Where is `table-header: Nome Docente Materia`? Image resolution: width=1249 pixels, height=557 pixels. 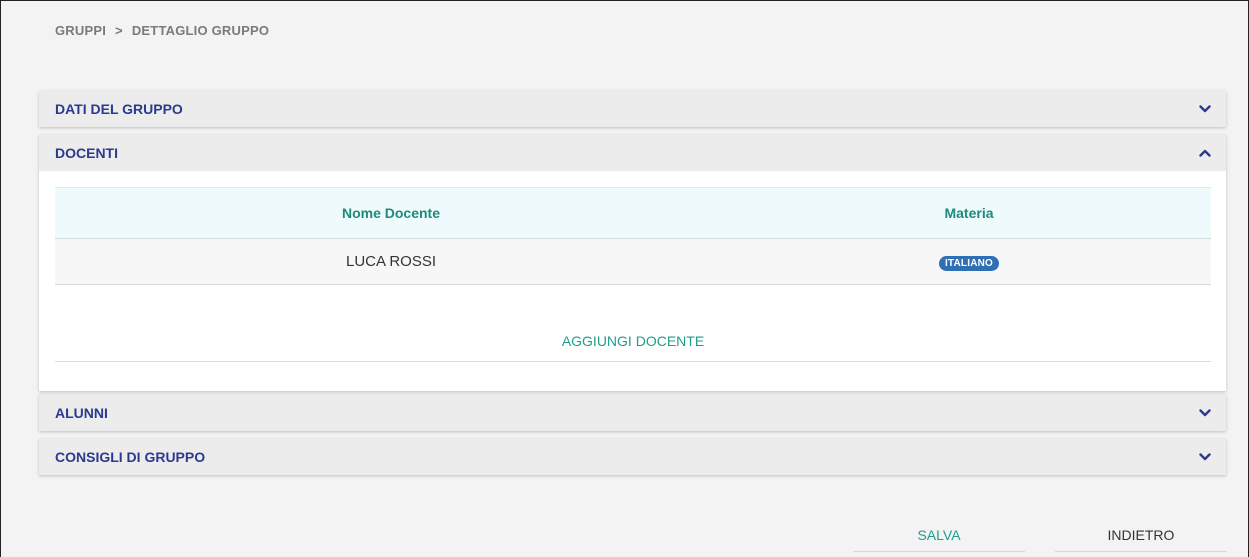 table-header: Nome Docente Materia is located at coordinates (633, 213).